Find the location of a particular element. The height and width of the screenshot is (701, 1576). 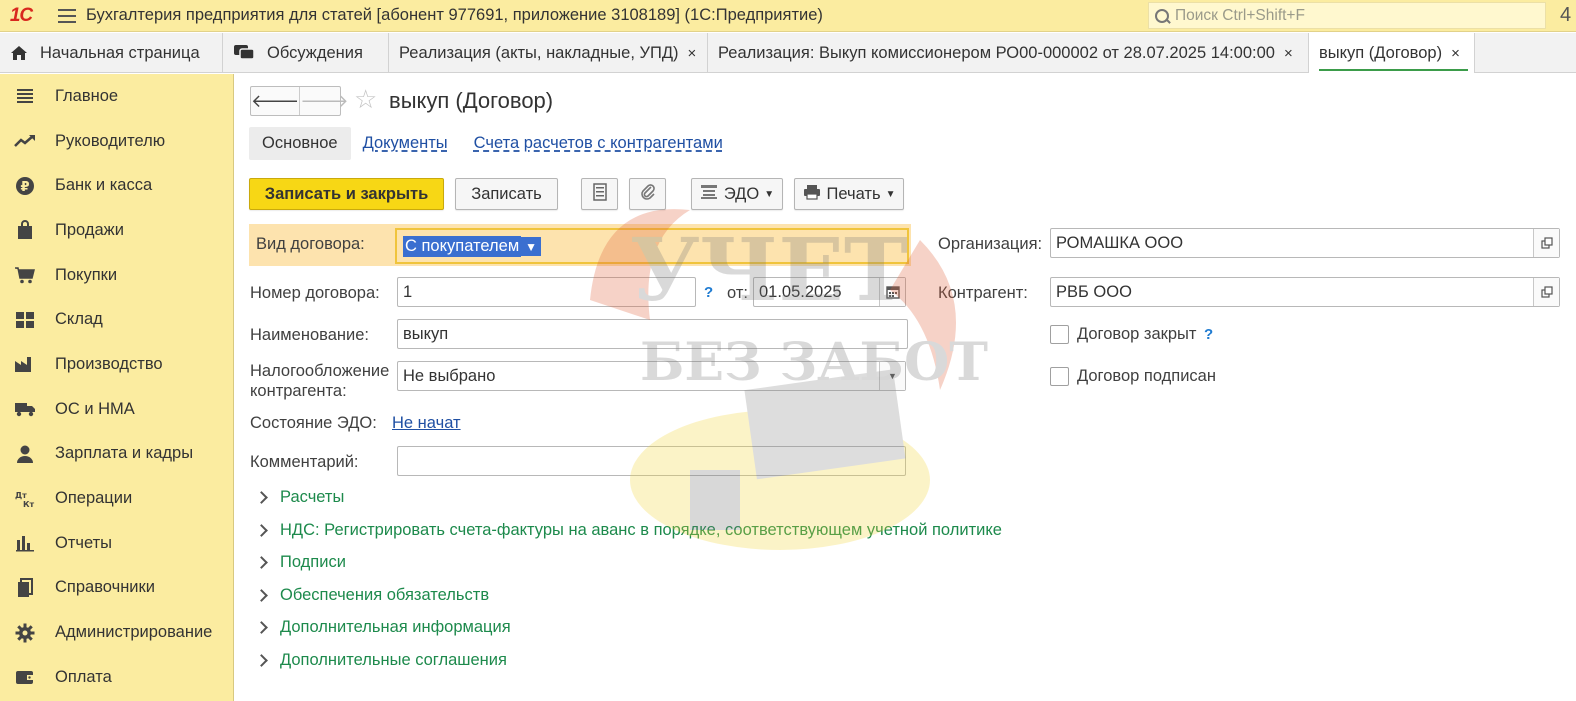

chevron-right-icon is located at coordinates (261, 530).